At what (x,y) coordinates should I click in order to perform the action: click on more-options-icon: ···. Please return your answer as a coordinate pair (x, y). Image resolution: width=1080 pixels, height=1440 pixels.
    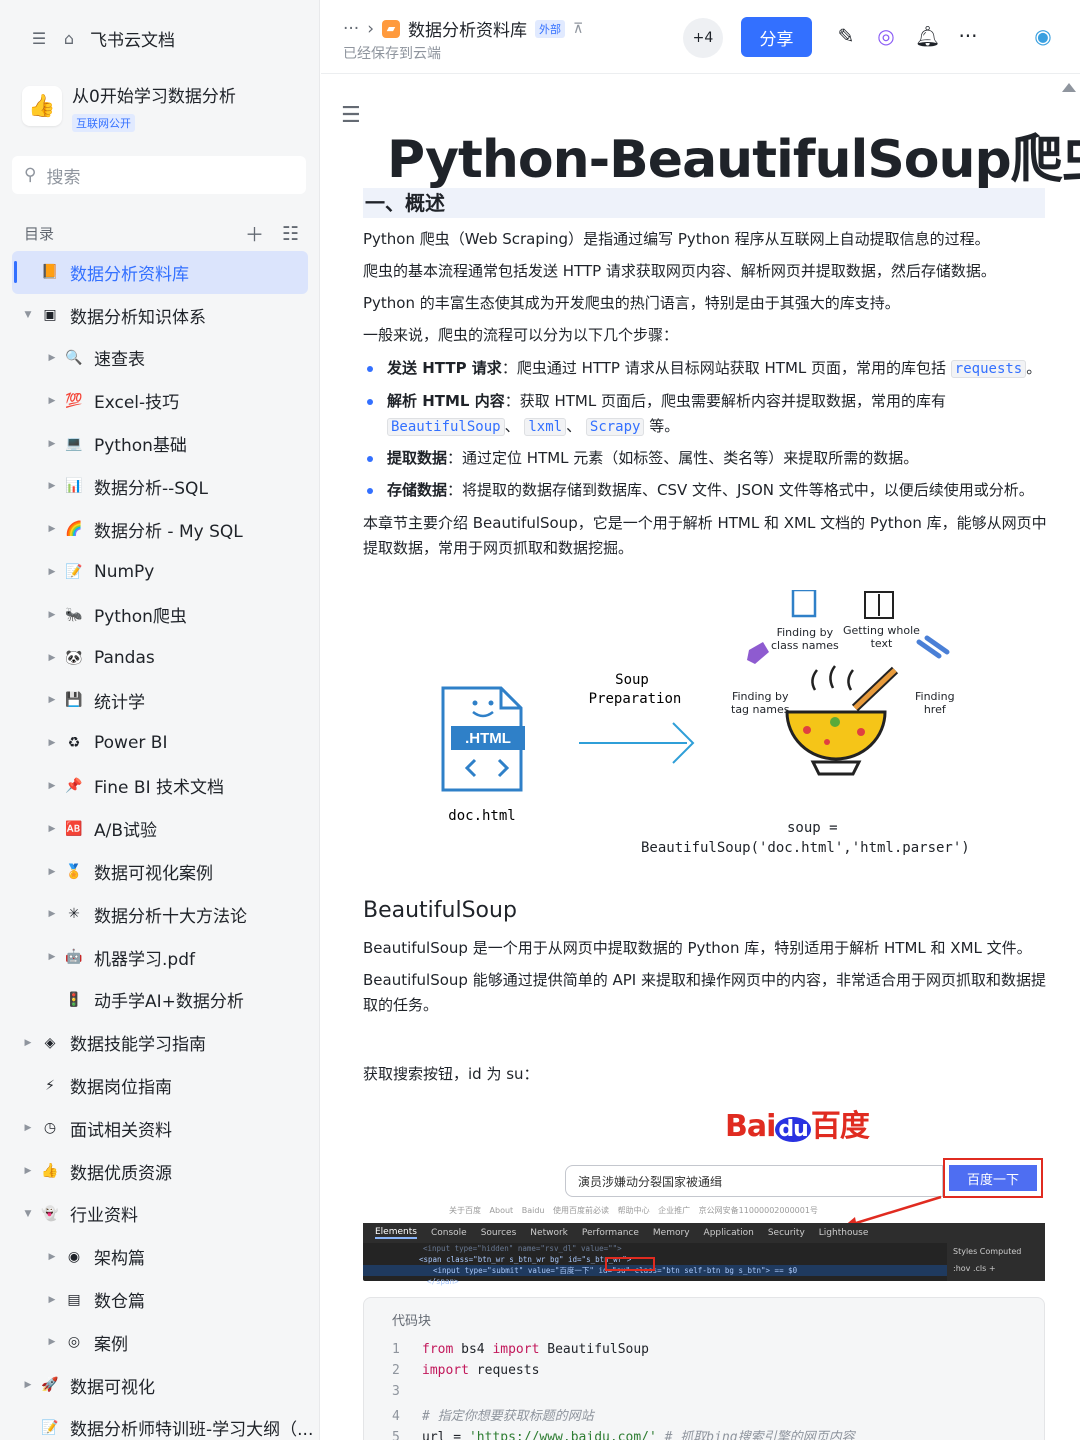
    Looking at the image, I should click on (968, 36).